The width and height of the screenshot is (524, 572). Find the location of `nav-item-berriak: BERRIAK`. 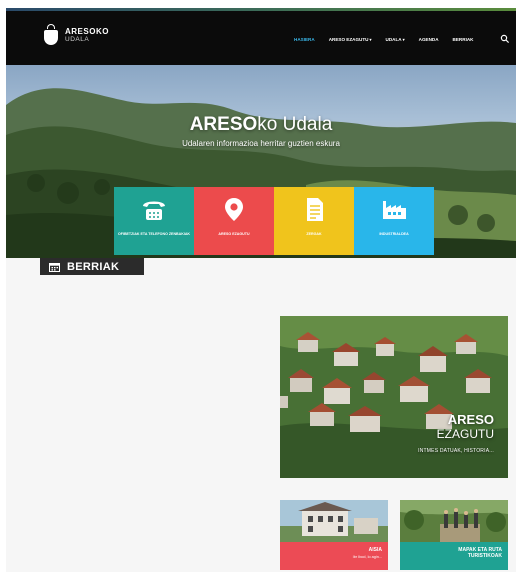

nav-item-berriak: BERRIAK is located at coordinates (463, 39).